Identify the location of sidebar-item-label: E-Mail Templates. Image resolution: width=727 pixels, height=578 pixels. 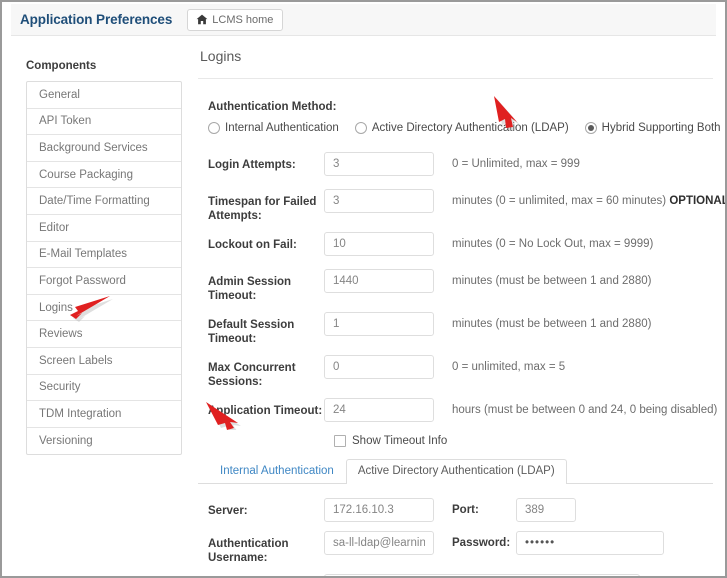
(83, 254).